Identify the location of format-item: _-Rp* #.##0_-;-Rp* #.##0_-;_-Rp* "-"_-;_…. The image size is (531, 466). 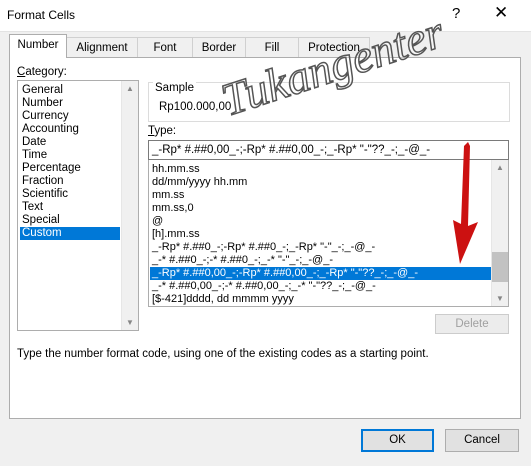
(263, 247).